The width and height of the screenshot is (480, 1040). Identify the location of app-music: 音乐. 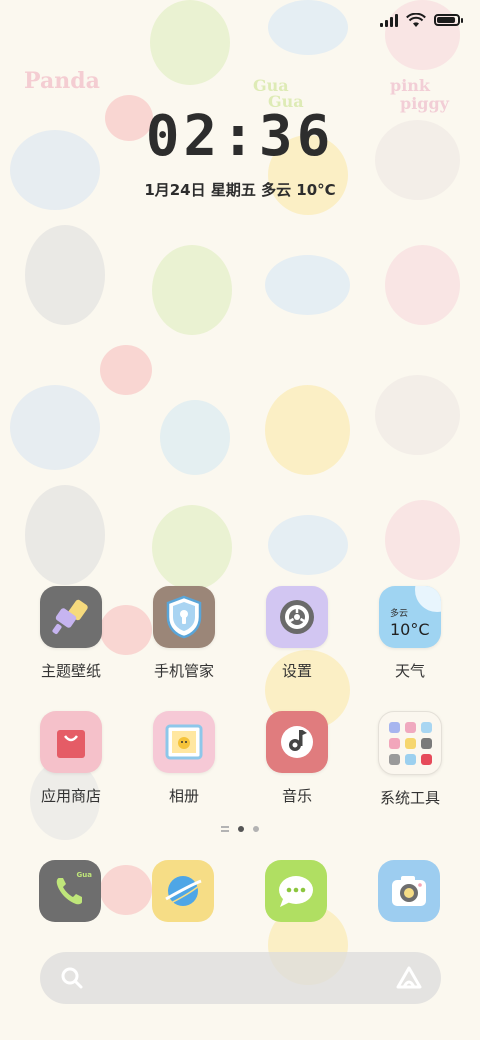
(297, 758).